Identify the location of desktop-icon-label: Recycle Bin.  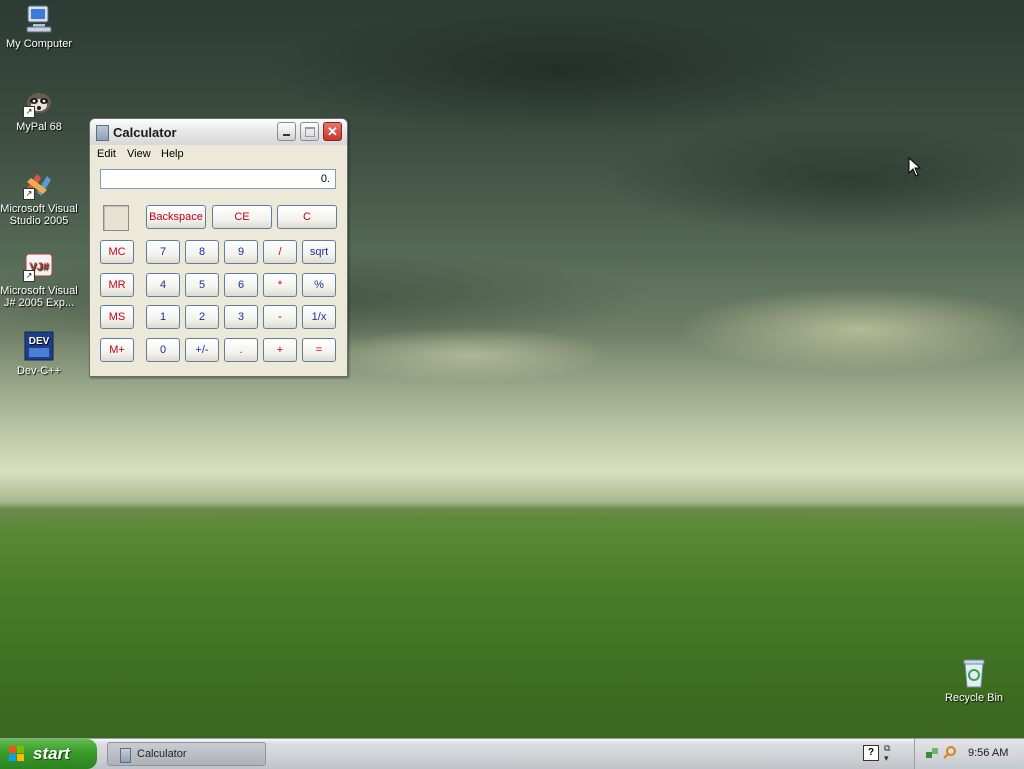
(974, 698).